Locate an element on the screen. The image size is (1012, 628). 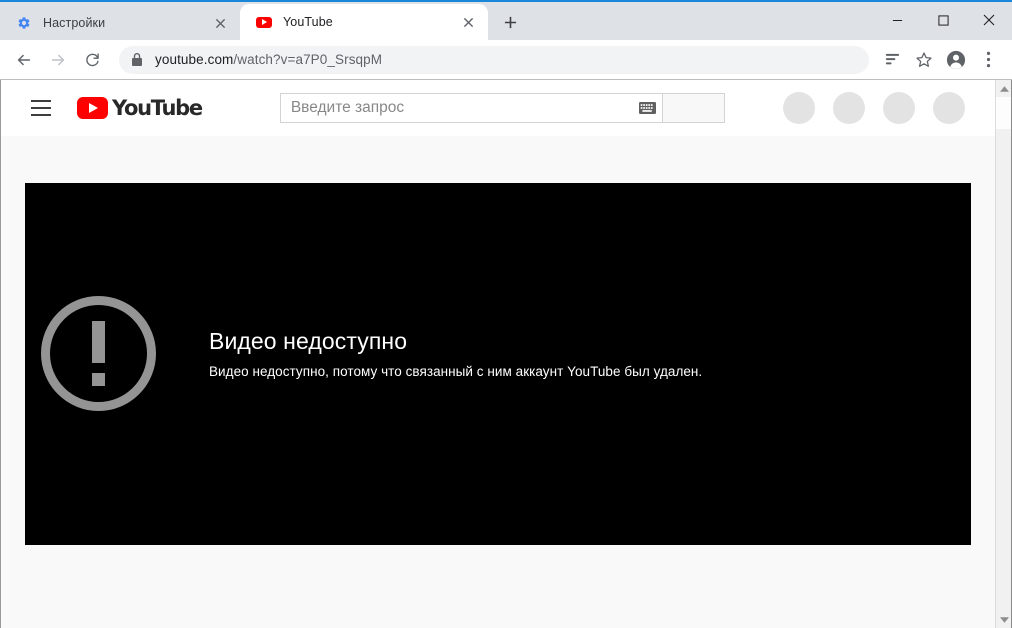
tab-title: Настройки is located at coordinates (74, 23).